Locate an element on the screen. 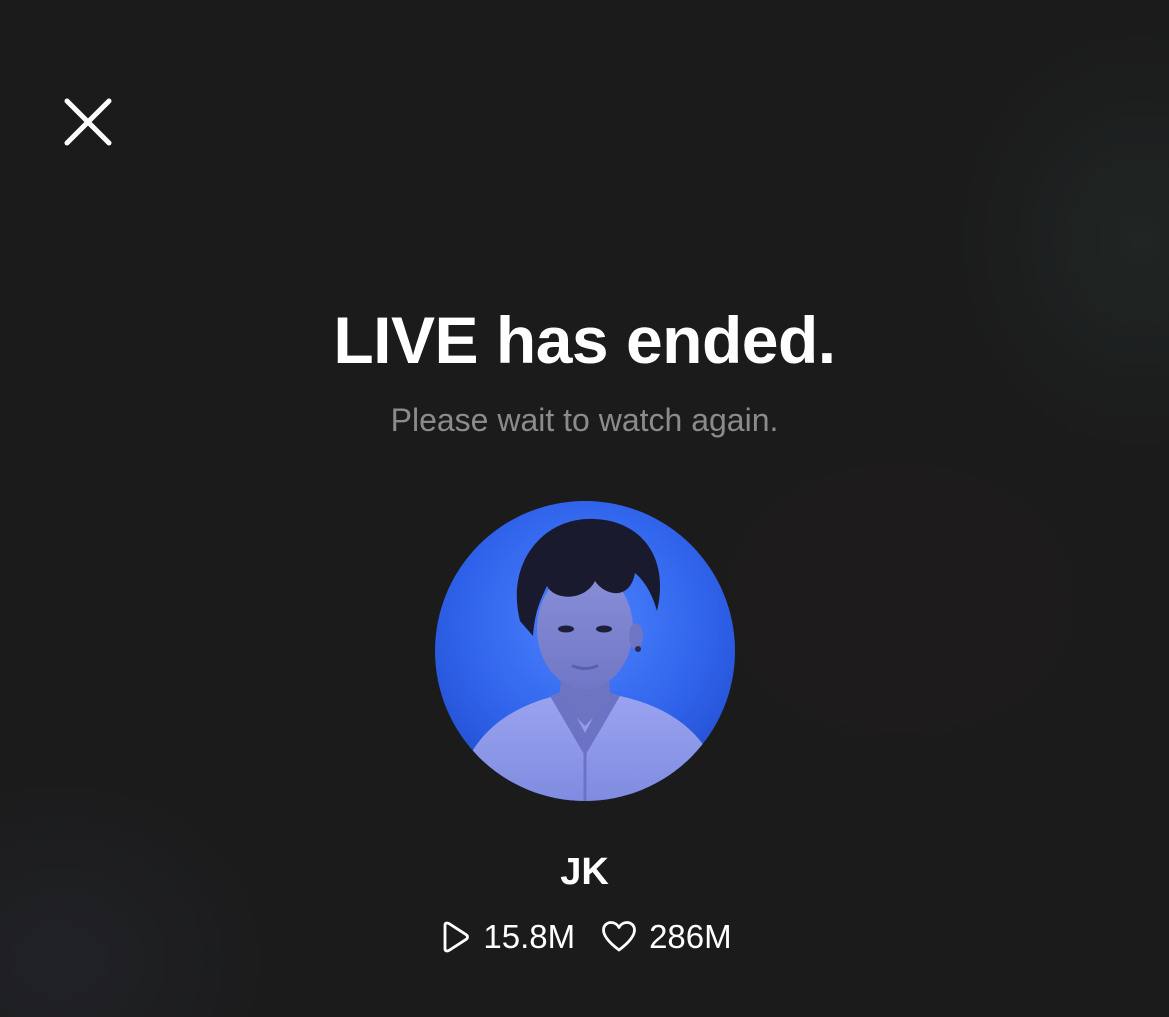 Image resolution: width=1169 pixels, height=1017 pixels. stats-row: 15.8M 286M is located at coordinates (584, 937).